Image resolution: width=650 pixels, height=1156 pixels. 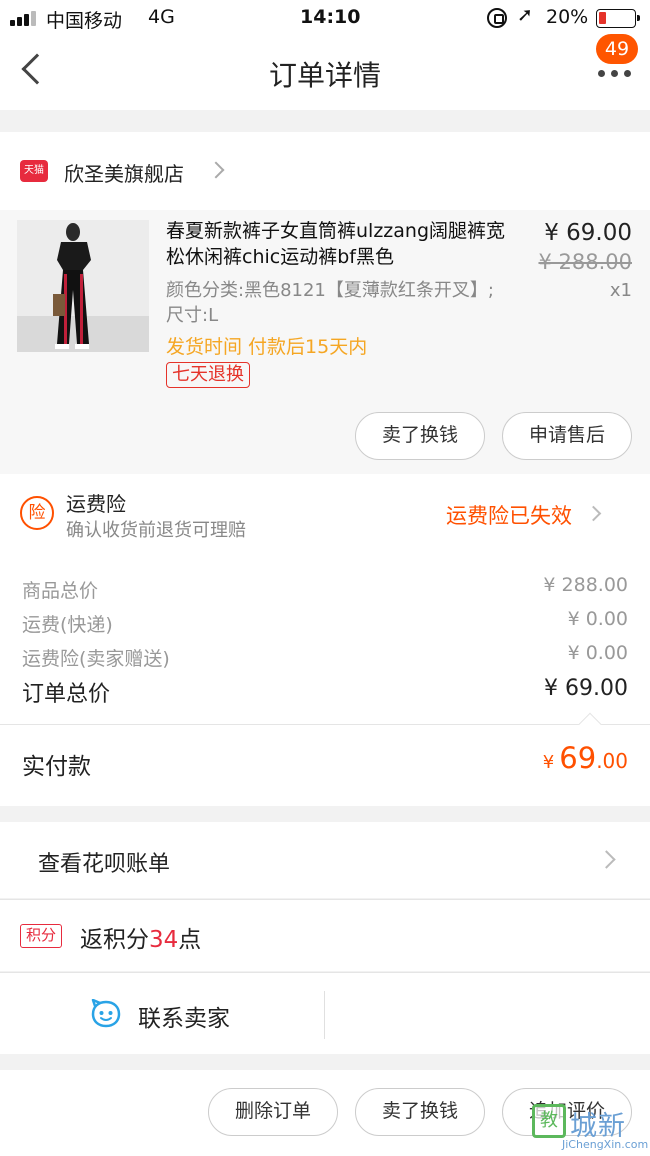 What do you see at coordinates (164, 940) in the screenshot?
I see `points-amount: 34` at bounding box center [164, 940].